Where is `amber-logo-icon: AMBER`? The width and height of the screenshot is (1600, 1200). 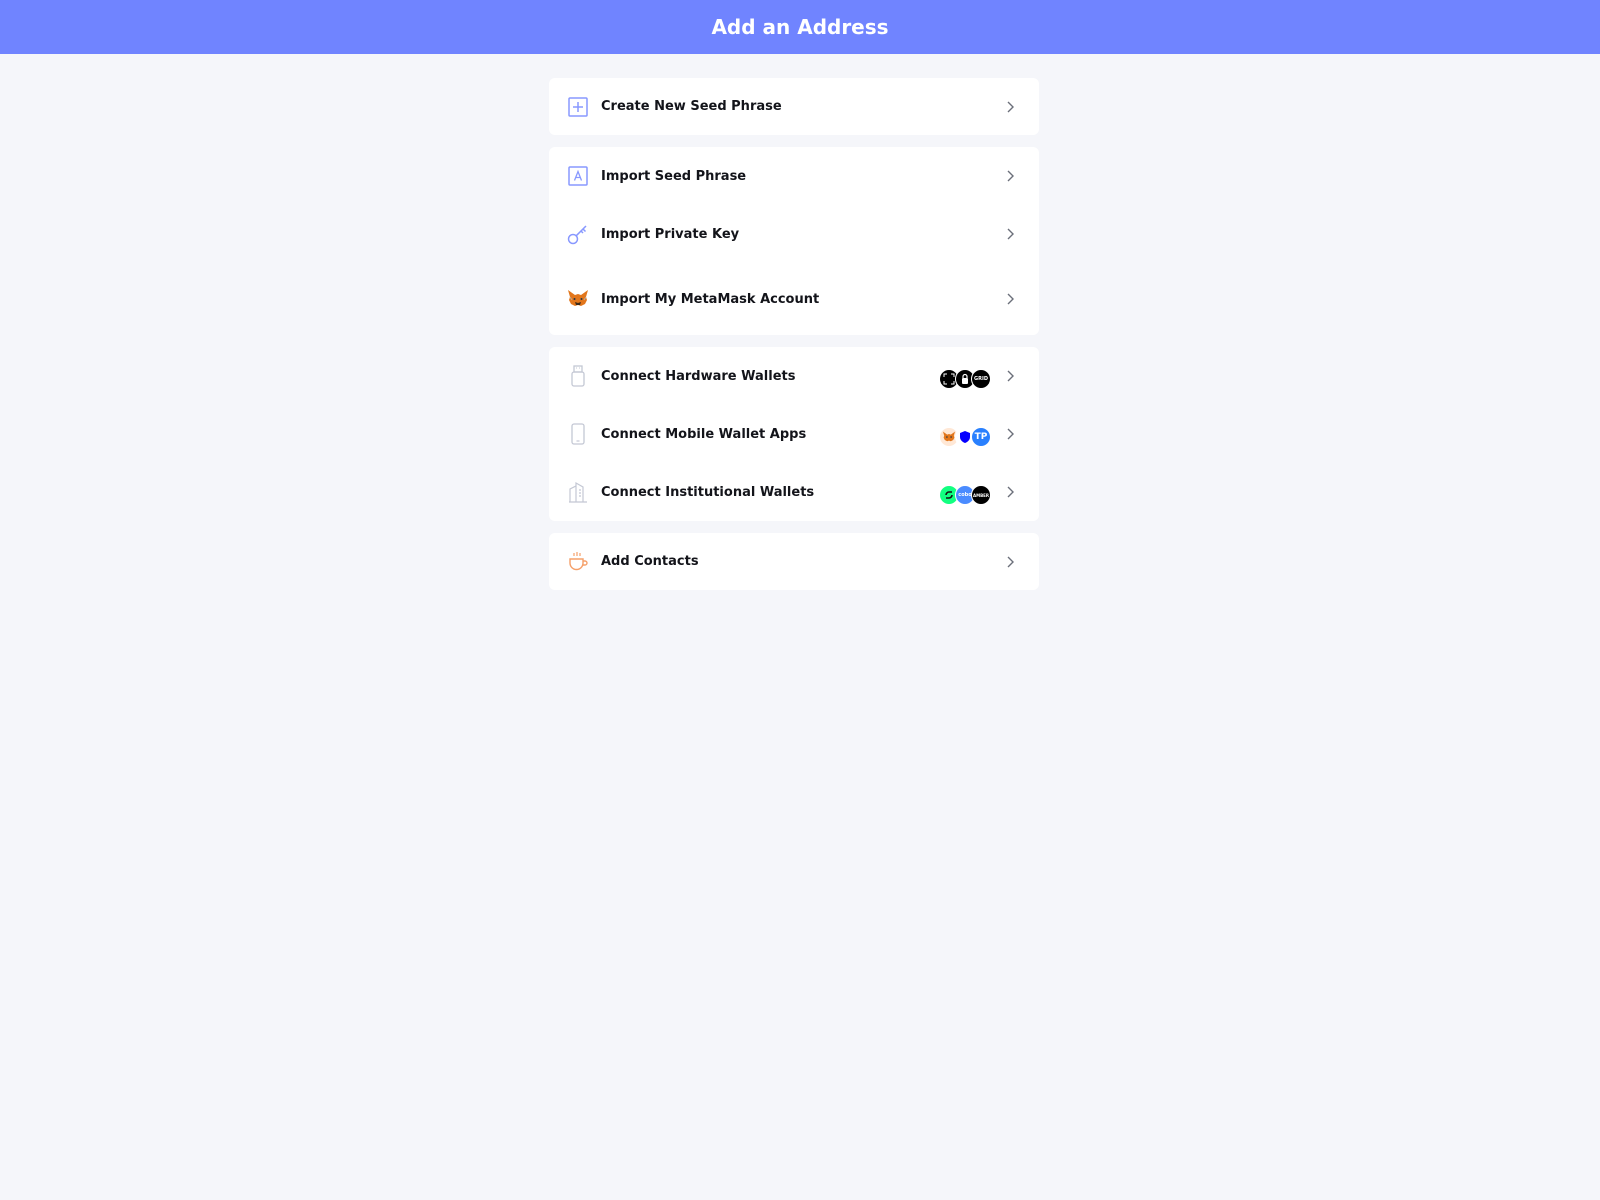 amber-logo-icon: AMBER is located at coordinates (981, 495).